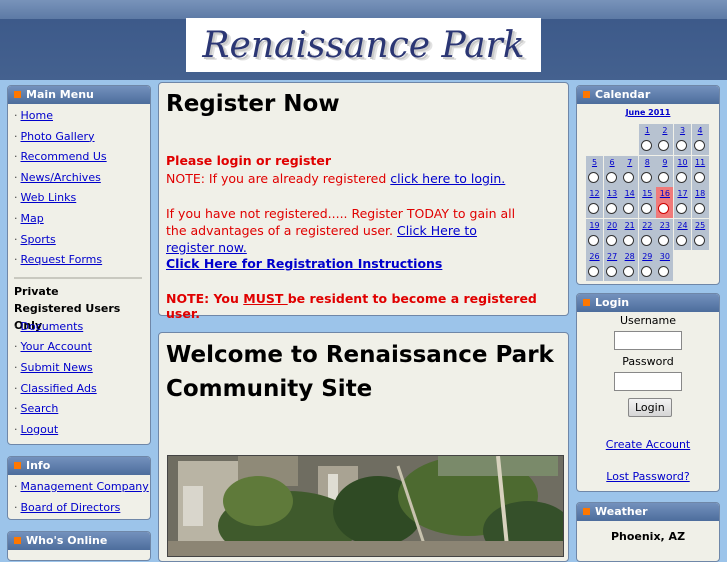 The width and height of the screenshot is (727, 562). I want to click on calendar-day: 14, so click(630, 202).